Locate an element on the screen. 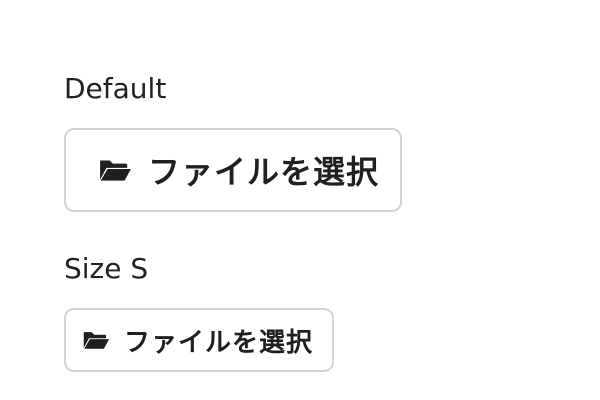  section-label-default: Default is located at coordinates (115, 88).